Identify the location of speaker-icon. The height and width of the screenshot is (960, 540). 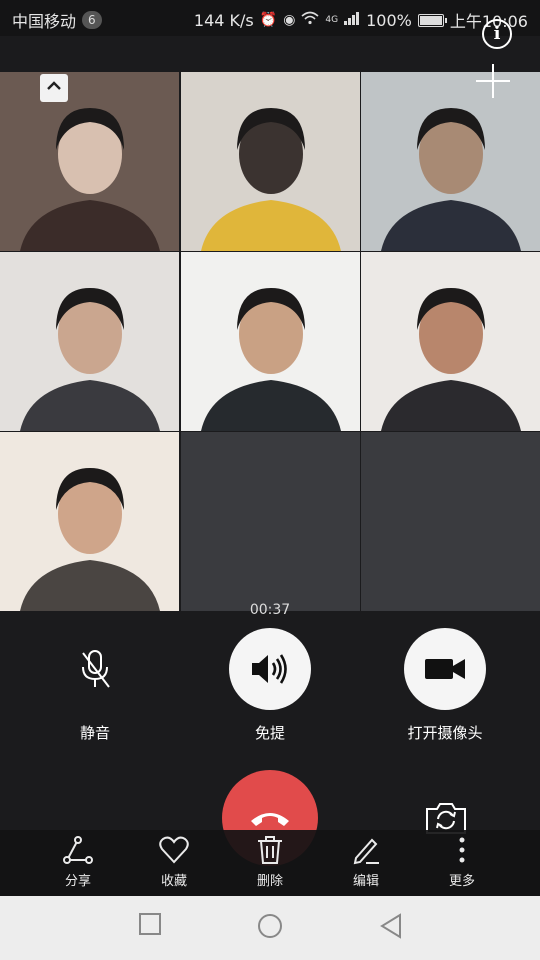
(269, 669).